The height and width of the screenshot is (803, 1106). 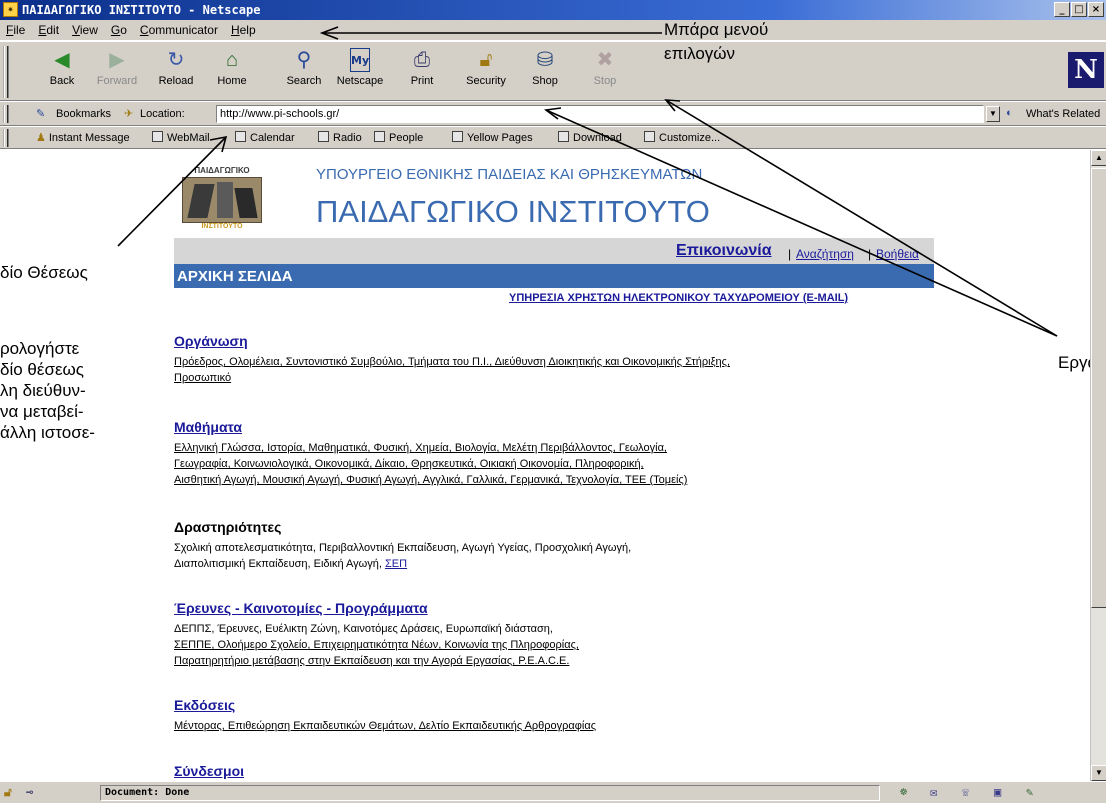 What do you see at coordinates (600, 114) in the screenshot?
I see `url-field: http://www.pi-schools.gr/` at bounding box center [600, 114].